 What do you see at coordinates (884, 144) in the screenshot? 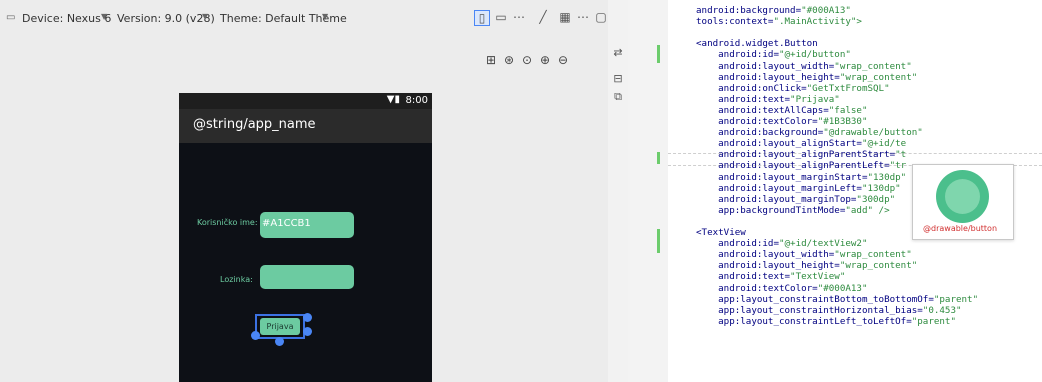
I see `code-value: "@+id/te` at bounding box center [884, 144].